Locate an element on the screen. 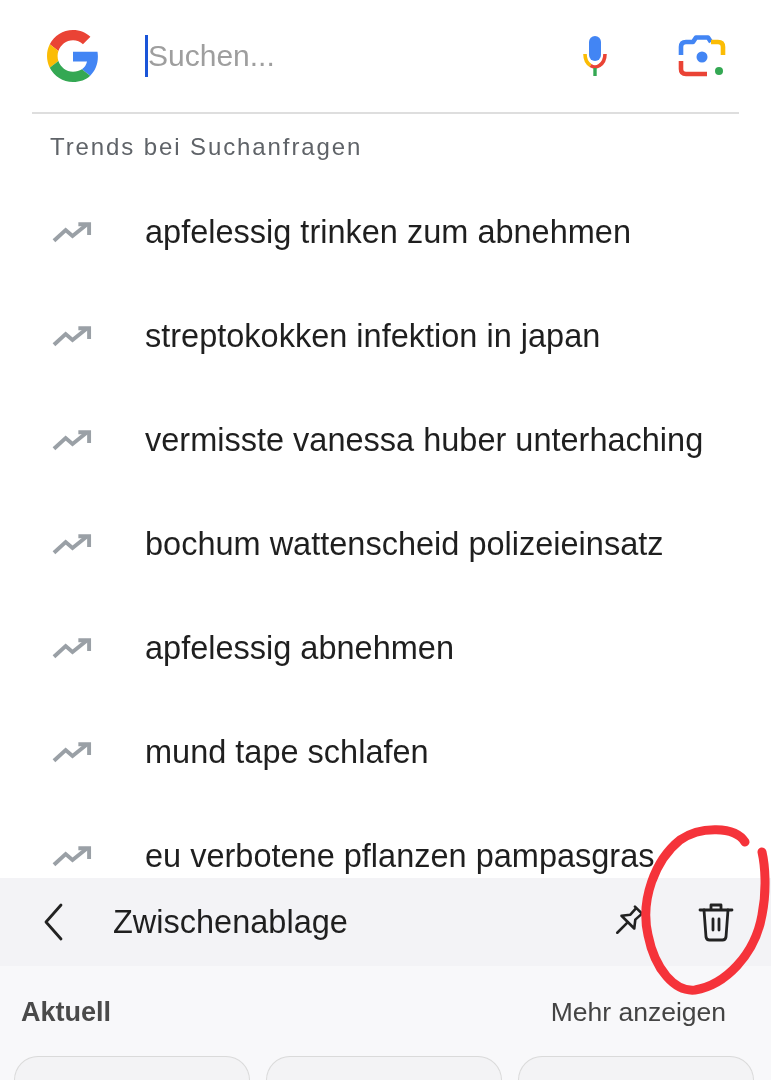 Image resolution: width=771 pixels, height=1080 pixels. back-chevron-icon is located at coordinates (53, 922).